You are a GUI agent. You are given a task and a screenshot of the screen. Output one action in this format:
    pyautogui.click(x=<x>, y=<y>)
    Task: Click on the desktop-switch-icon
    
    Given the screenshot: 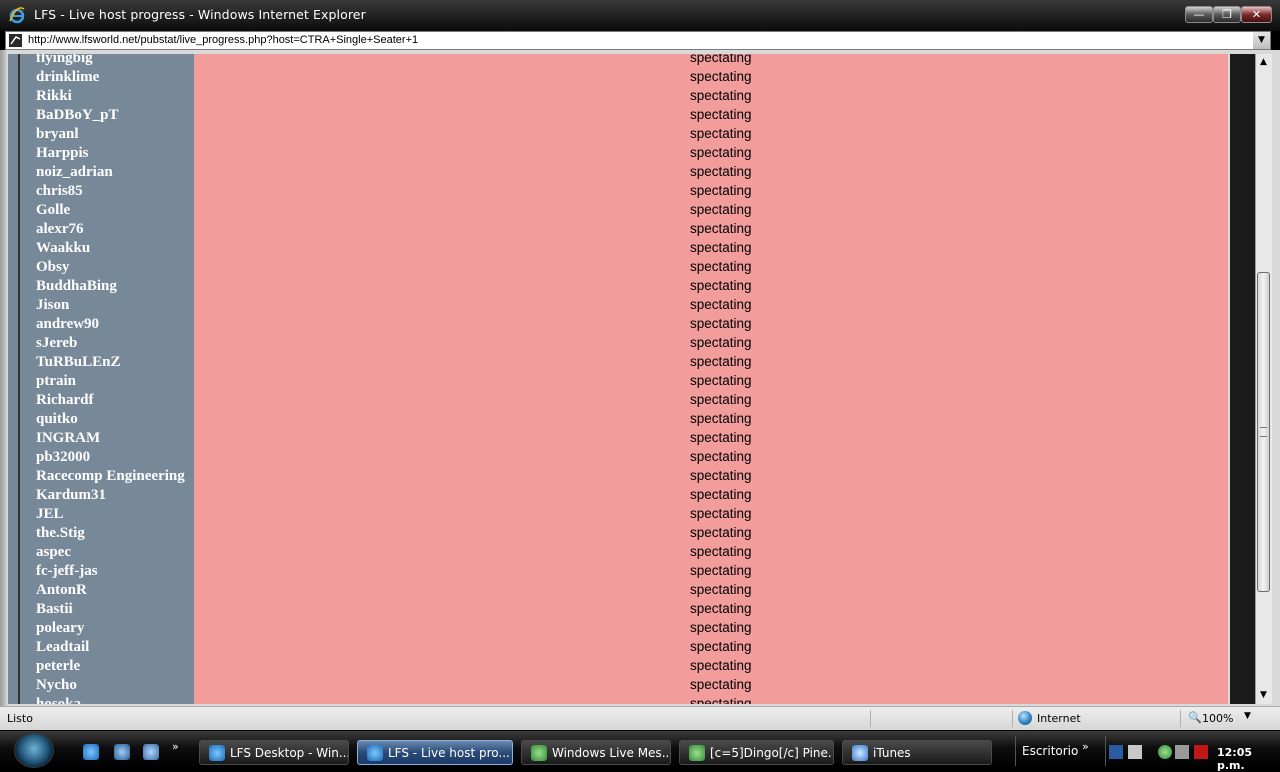 What is the action you would take?
    pyautogui.click(x=1116, y=752)
    